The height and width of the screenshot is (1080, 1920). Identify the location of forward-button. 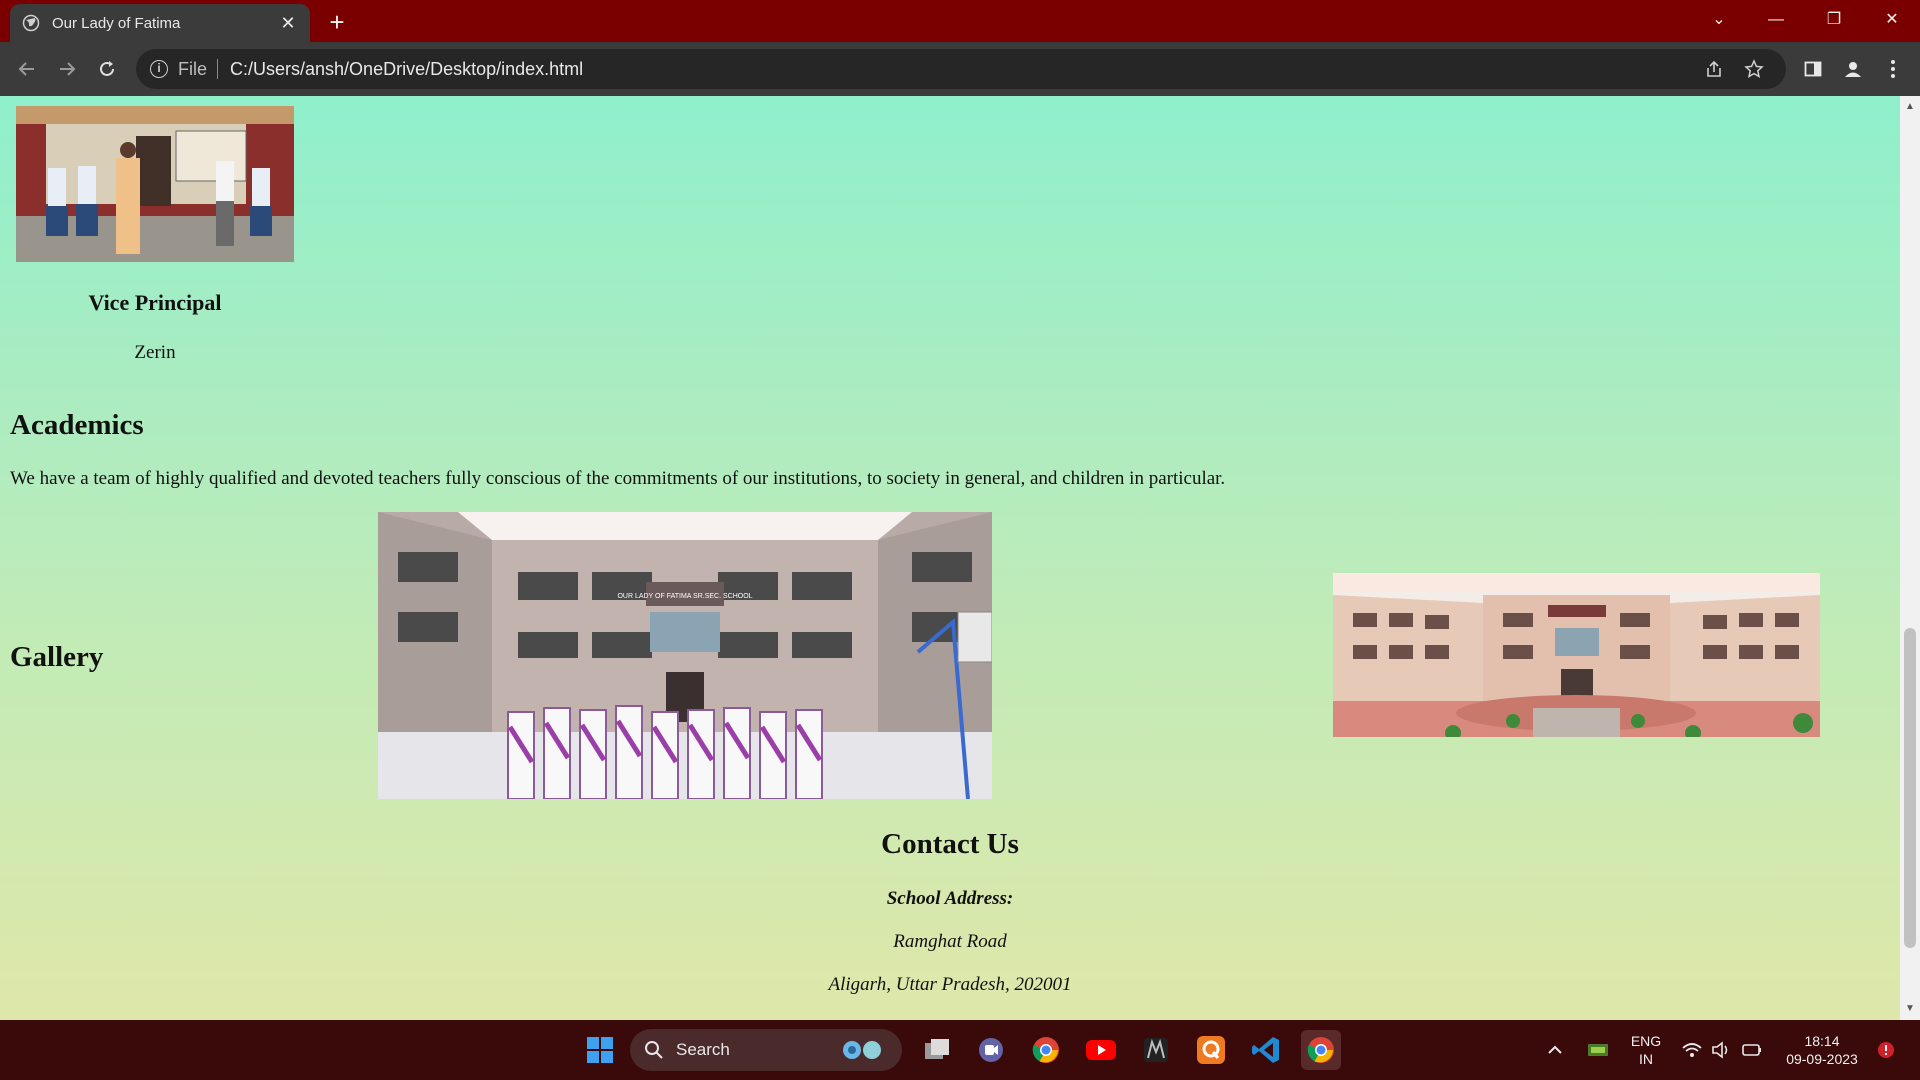
(67, 69).